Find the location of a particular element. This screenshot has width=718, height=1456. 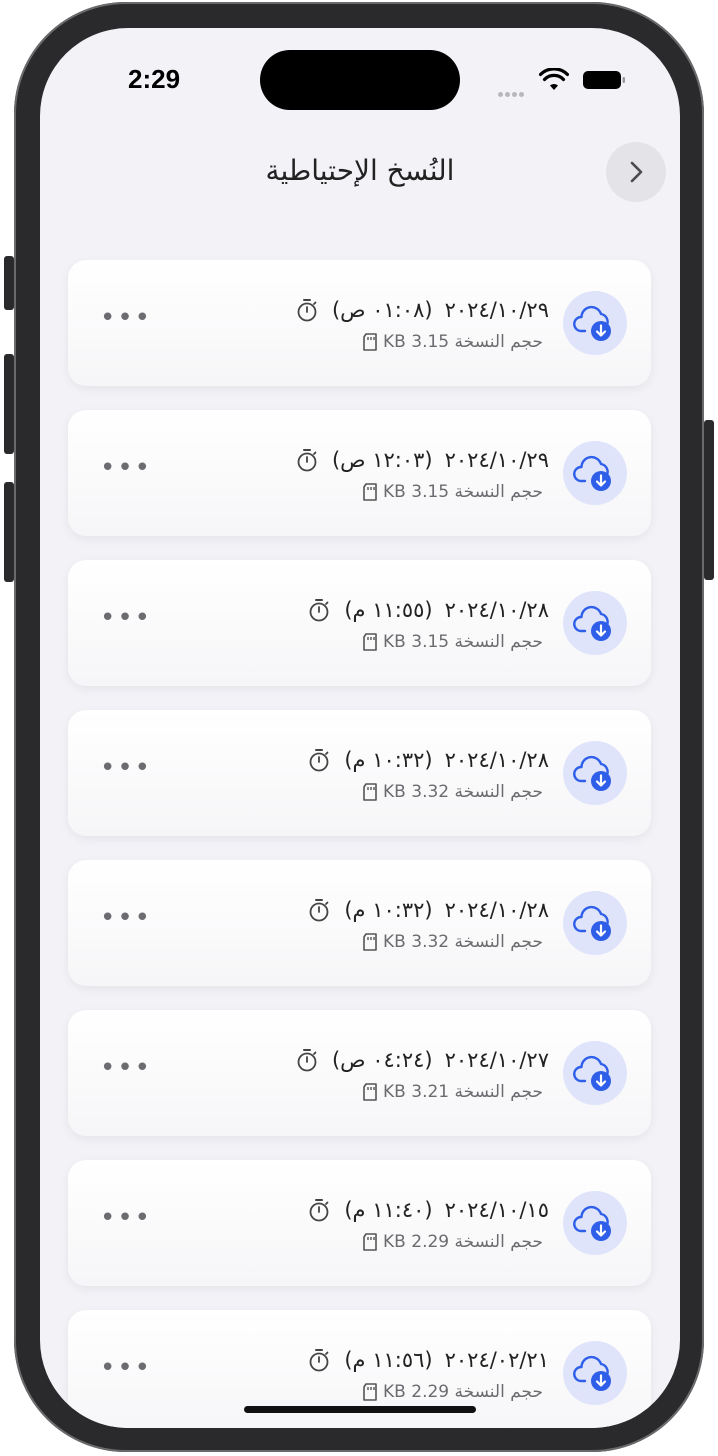

backup-time: (١١:٥٥ م) is located at coordinates (388, 610).